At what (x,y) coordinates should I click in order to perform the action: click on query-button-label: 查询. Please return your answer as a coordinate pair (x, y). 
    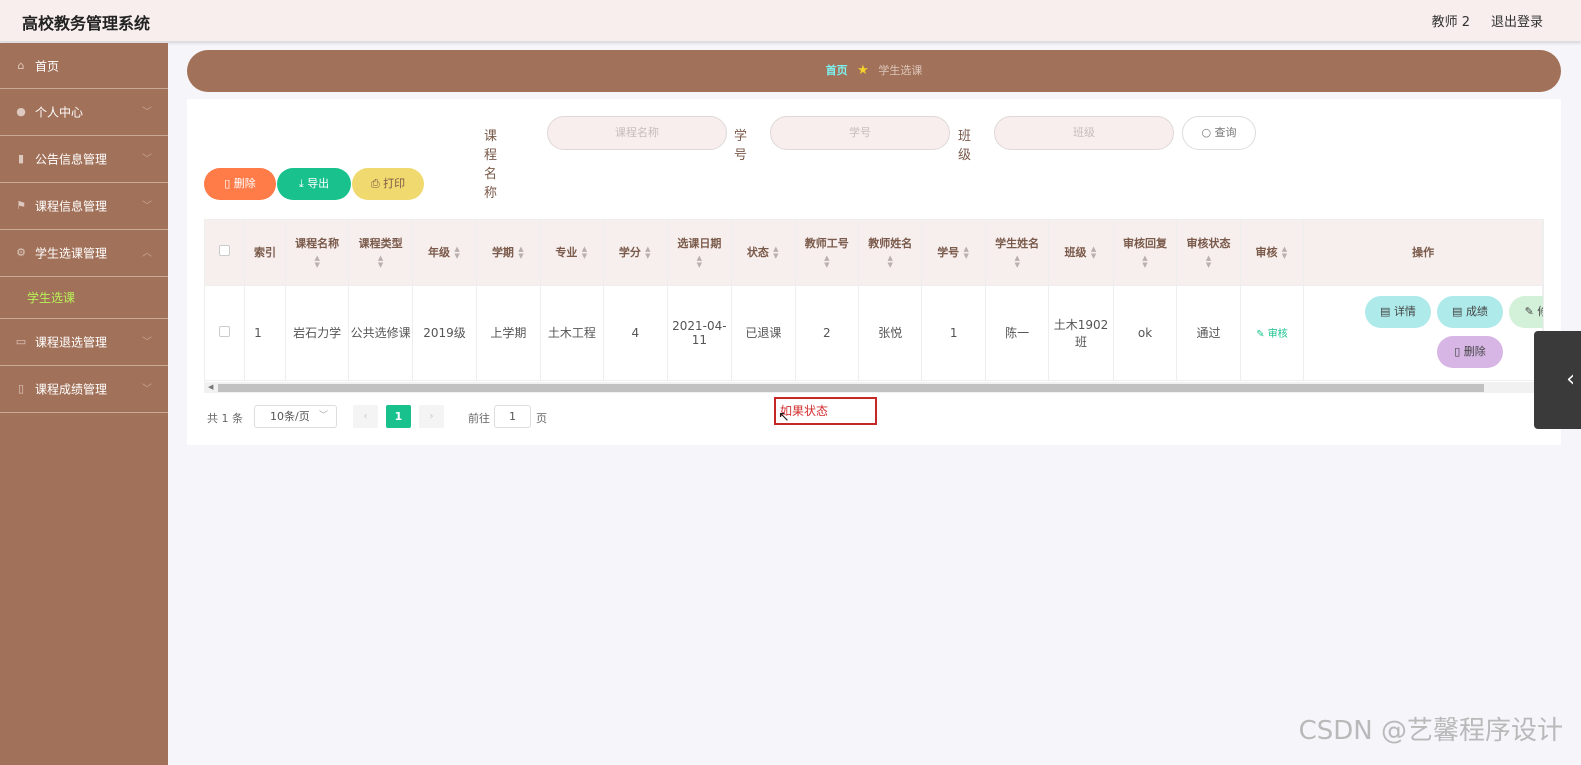
    Looking at the image, I should click on (1225, 132).